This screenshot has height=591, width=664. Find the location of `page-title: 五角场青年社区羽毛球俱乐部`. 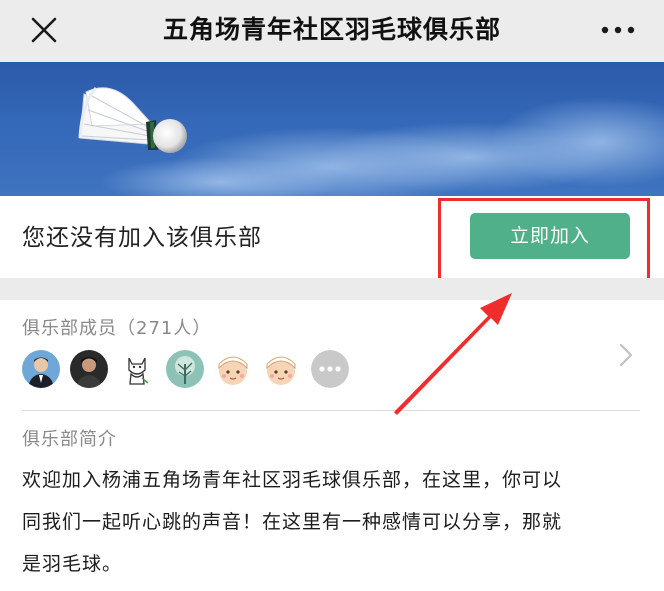

page-title: 五角场青年社区羽毛球俱乐部 is located at coordinates (331, 29).